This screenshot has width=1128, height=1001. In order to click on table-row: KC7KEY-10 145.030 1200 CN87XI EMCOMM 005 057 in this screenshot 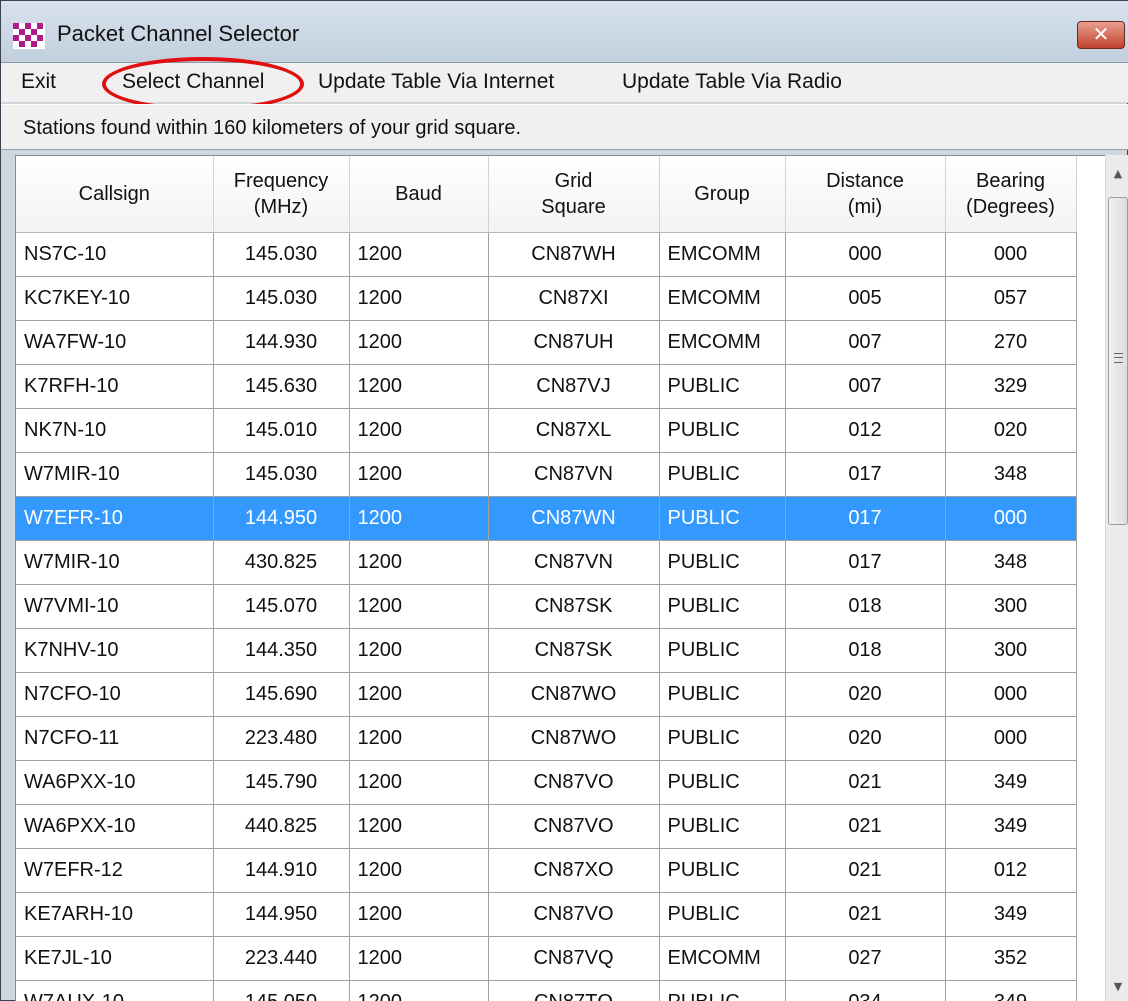, I will do `click(546, 298)`.